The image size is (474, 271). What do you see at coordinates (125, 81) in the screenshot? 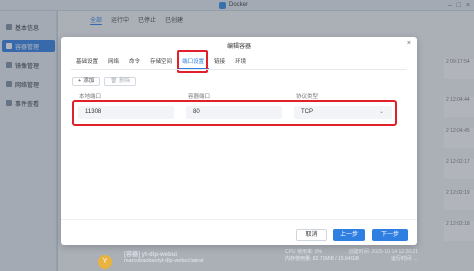
I see `delete-port-label: 删除` at bounding box center [125, 81].